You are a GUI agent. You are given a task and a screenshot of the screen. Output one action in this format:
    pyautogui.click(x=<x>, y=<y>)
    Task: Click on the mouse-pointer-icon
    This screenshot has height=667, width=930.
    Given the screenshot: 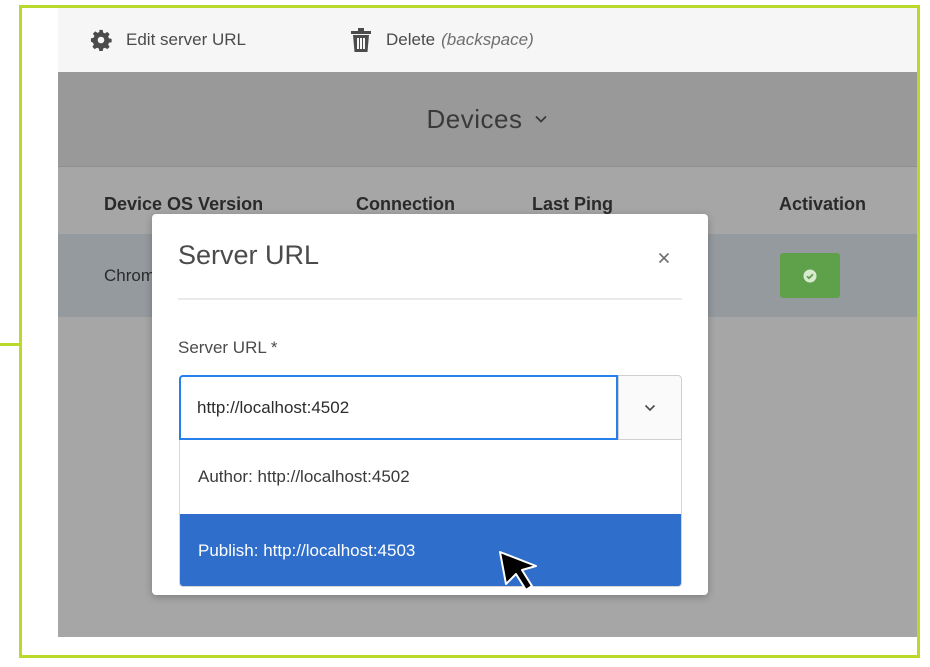 What is the action you would take?
    pyautogui.click(x=518, y=571)
    